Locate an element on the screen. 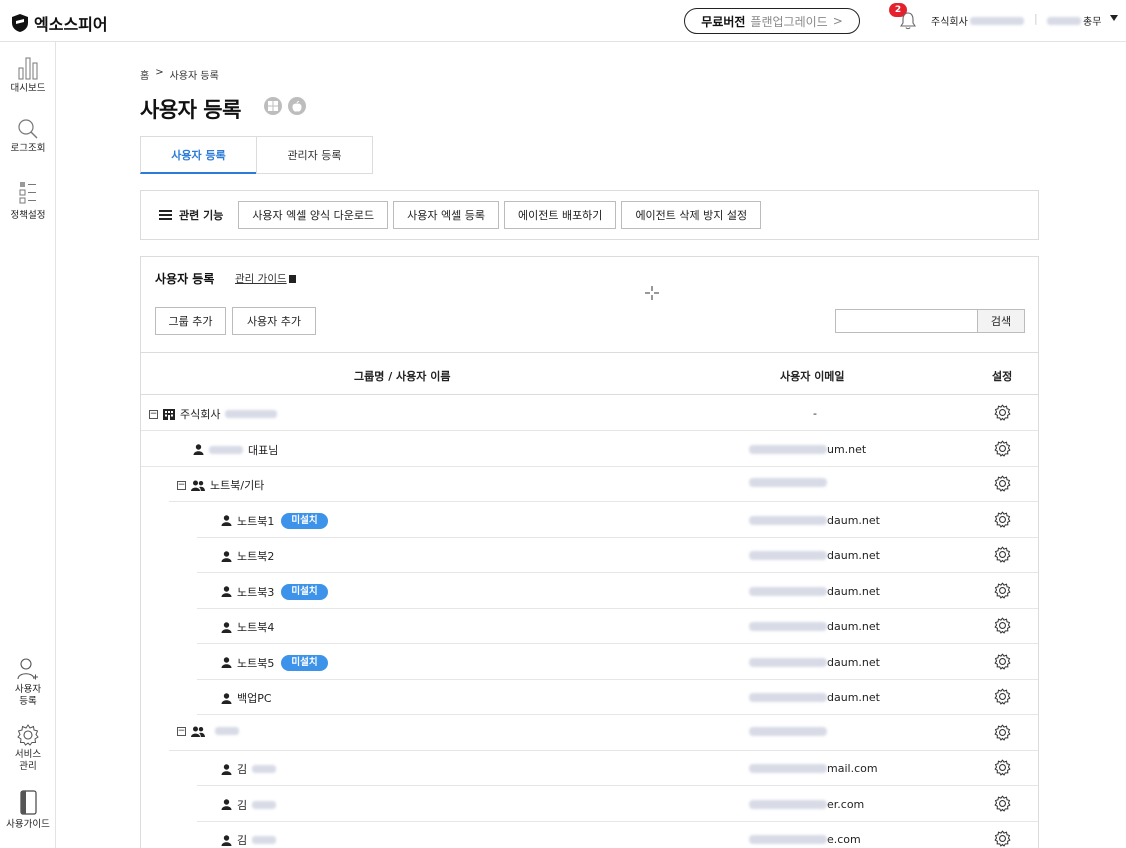  add-group-button: 그룹 추가 is located at coordinates (190, 321).